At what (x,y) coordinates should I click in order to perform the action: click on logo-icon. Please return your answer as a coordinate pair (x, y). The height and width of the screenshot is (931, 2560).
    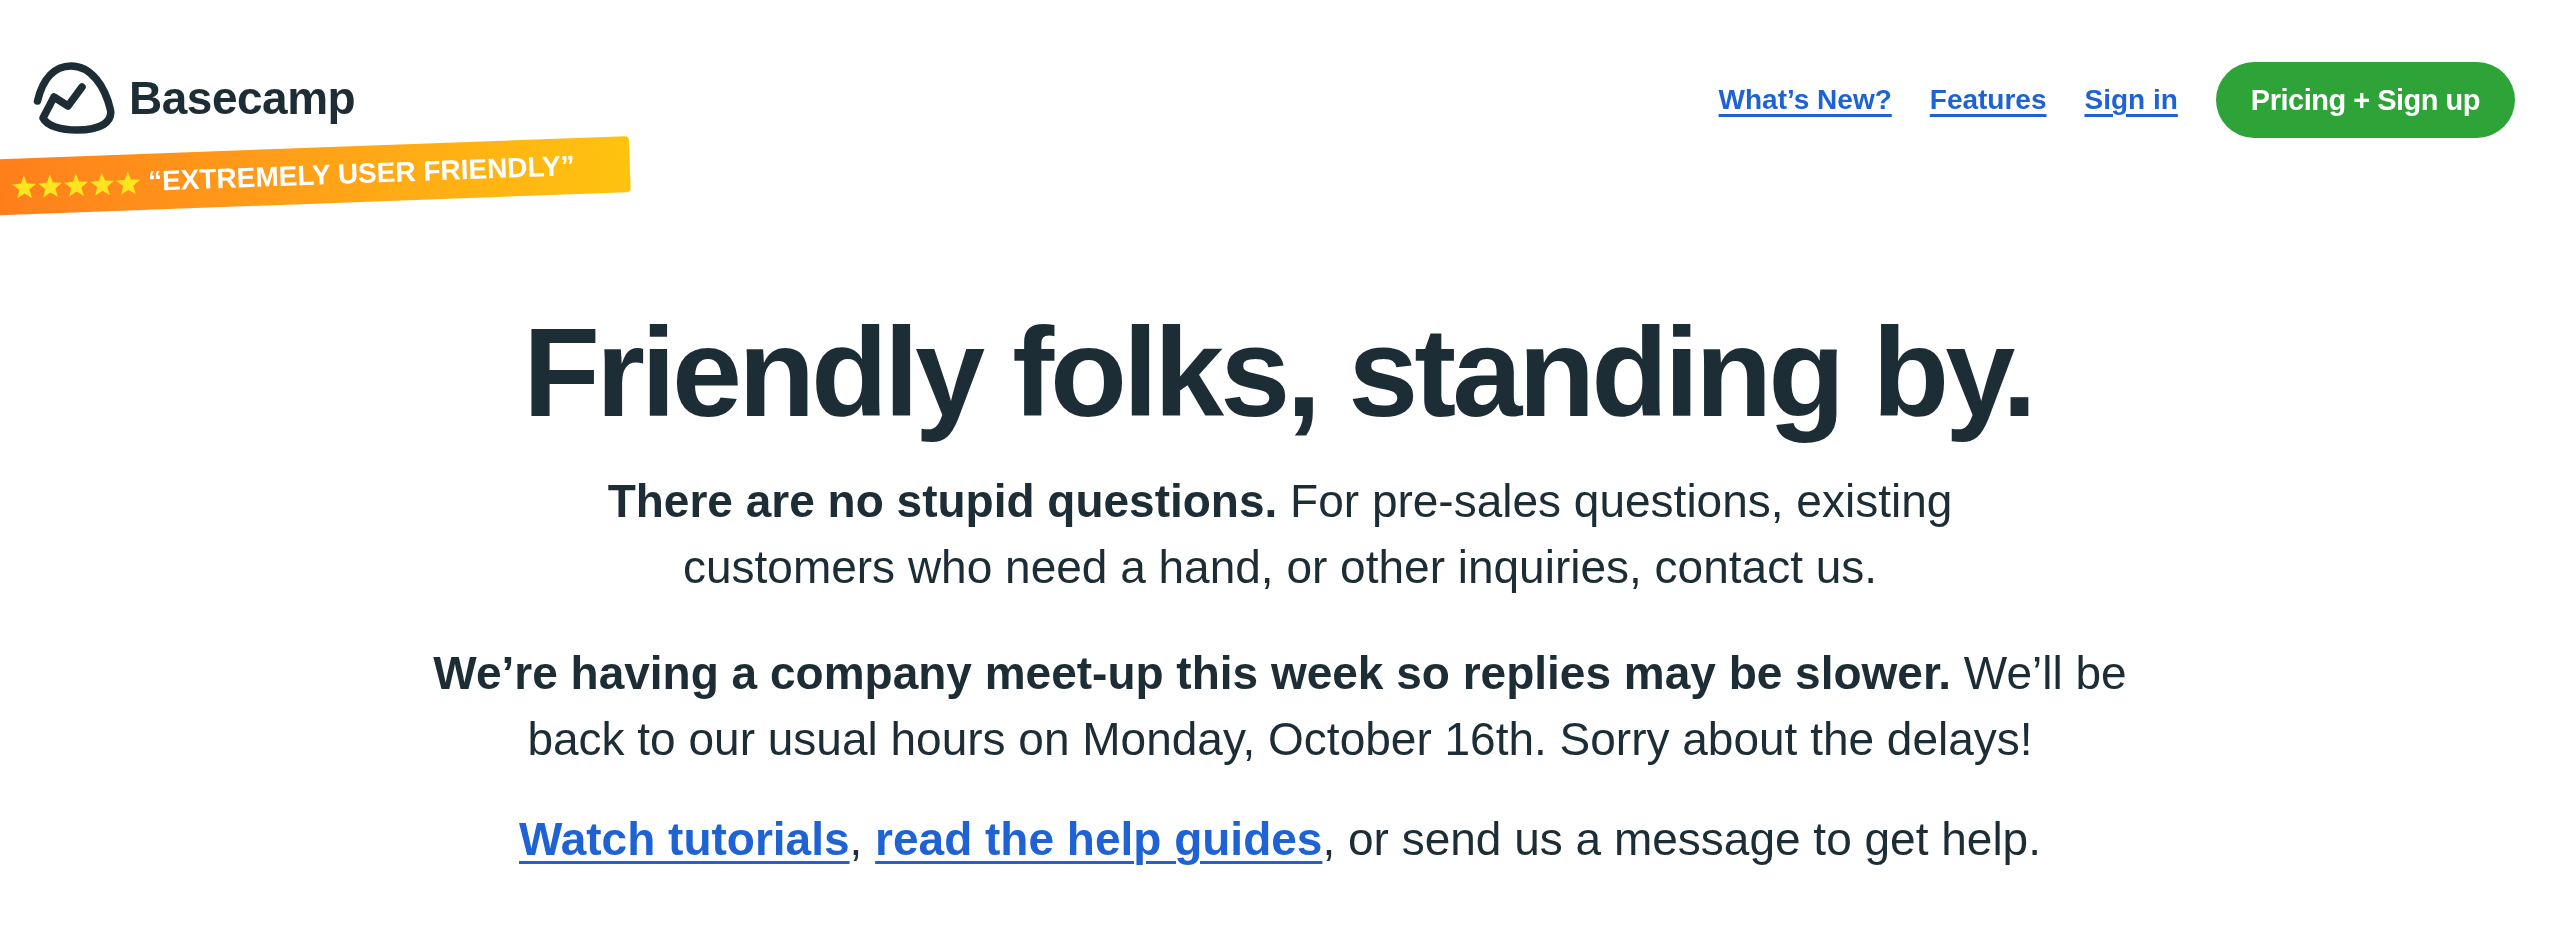
    Looking at the image, I should click on (74, 98).